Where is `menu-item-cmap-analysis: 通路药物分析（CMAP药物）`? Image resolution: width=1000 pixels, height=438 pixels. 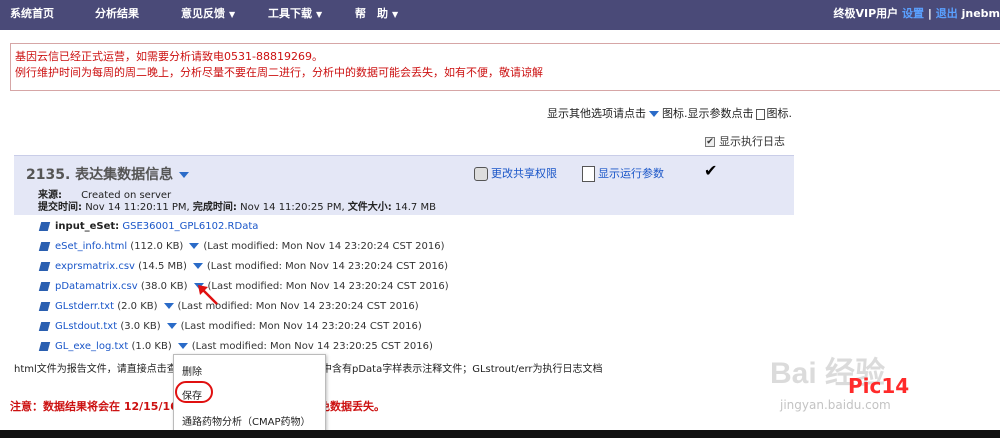
menu-item-cmap-analysis: 通路药物分析（CMAP药物） is located at coordinates (246, 420).